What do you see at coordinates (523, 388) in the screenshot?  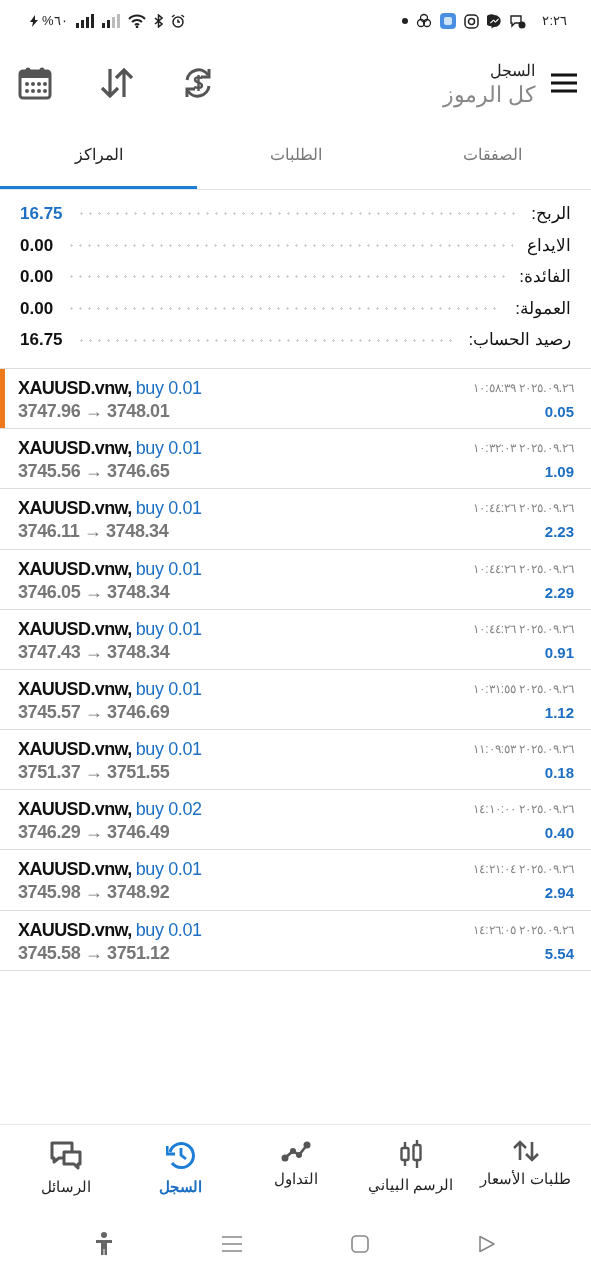 I see `time-text: ٢٠٢٥.٠٩.٢٦ ١٠:٥٨:٣٩` at bounding box center [523, 388].